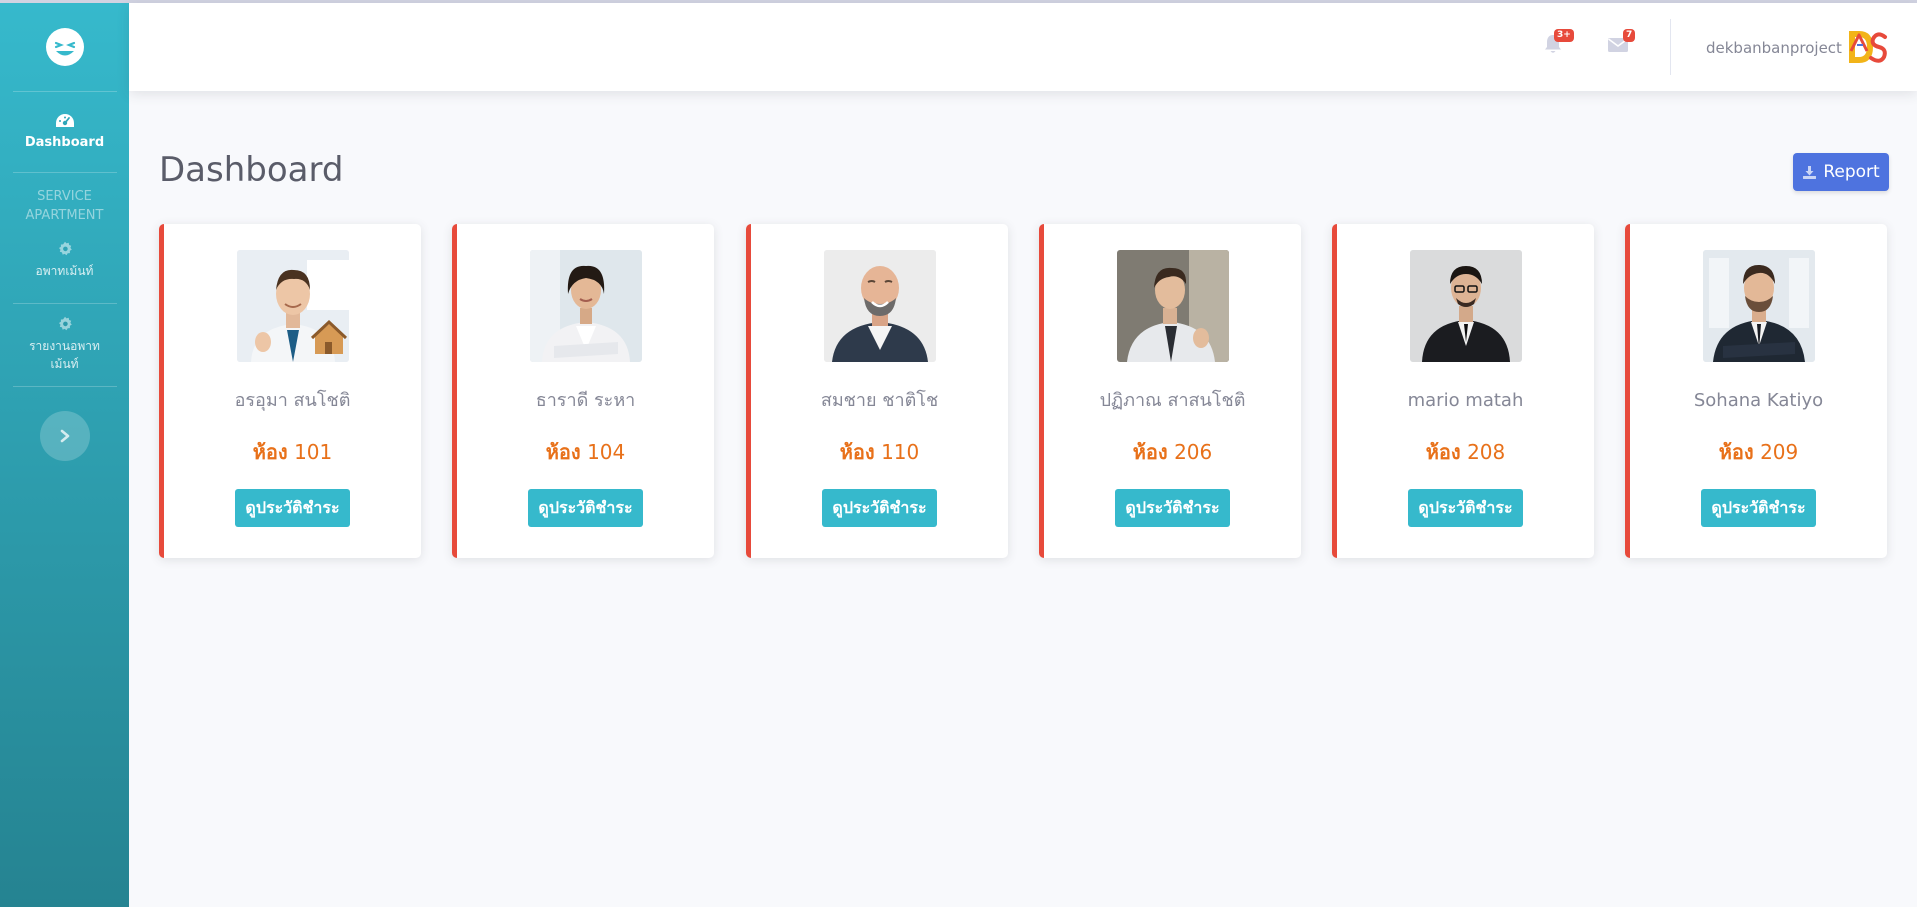  I want to click on sidebar-item-apartment: อพาทเม้นท์, so click(64, 270).